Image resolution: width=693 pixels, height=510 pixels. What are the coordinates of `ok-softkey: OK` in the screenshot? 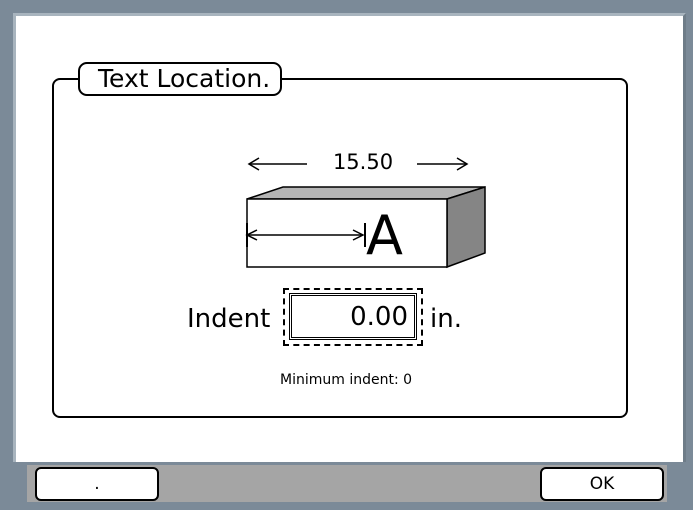 It's located at (602, 484).